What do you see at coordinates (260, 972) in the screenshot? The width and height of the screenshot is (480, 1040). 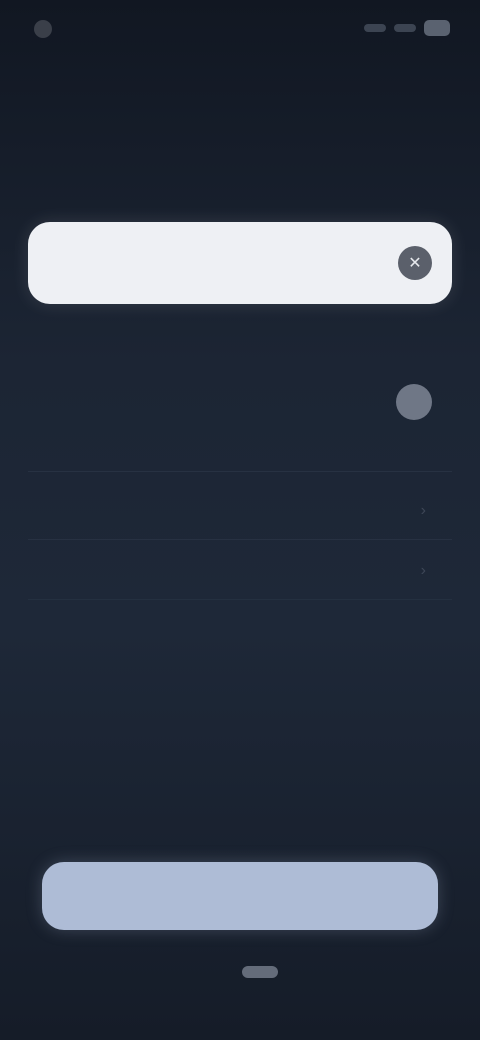 I see `home-indicator` at bounding box center [260, 972].